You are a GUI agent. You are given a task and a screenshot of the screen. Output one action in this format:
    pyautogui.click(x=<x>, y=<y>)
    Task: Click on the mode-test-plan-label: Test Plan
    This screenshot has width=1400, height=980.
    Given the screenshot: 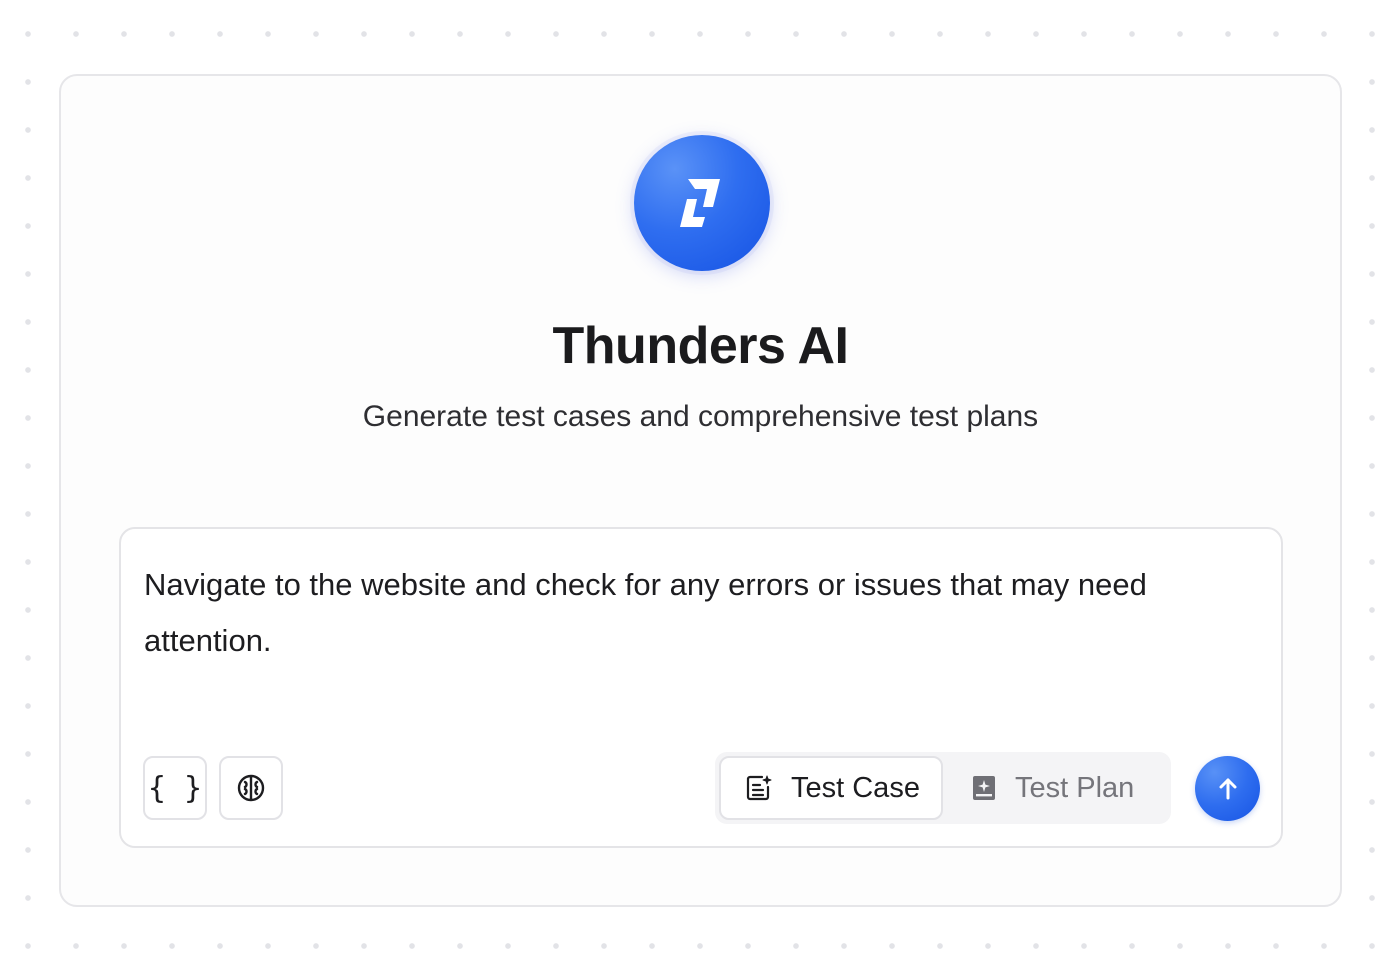 What is the action you would take?
    pyautogui.click(x=1075, y=787)
    